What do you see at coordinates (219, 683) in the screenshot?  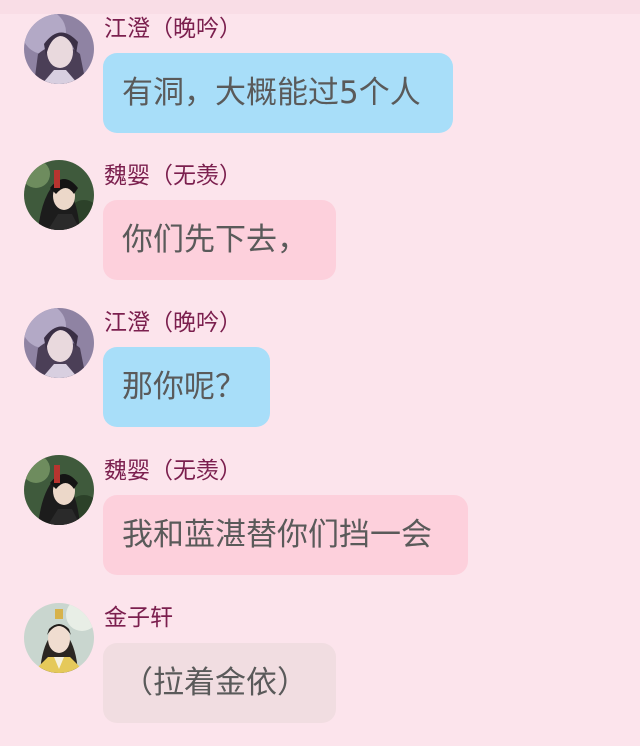 I see `message-bubble: （拉着金依）` at bounding box center [219, 683].